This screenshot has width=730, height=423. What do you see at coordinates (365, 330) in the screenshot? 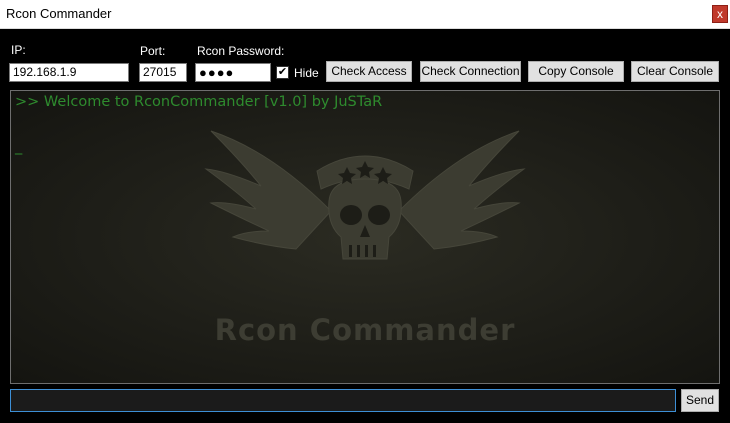
I see `console-logo-text: Rcon Commander` at bounding box center [365, 330].